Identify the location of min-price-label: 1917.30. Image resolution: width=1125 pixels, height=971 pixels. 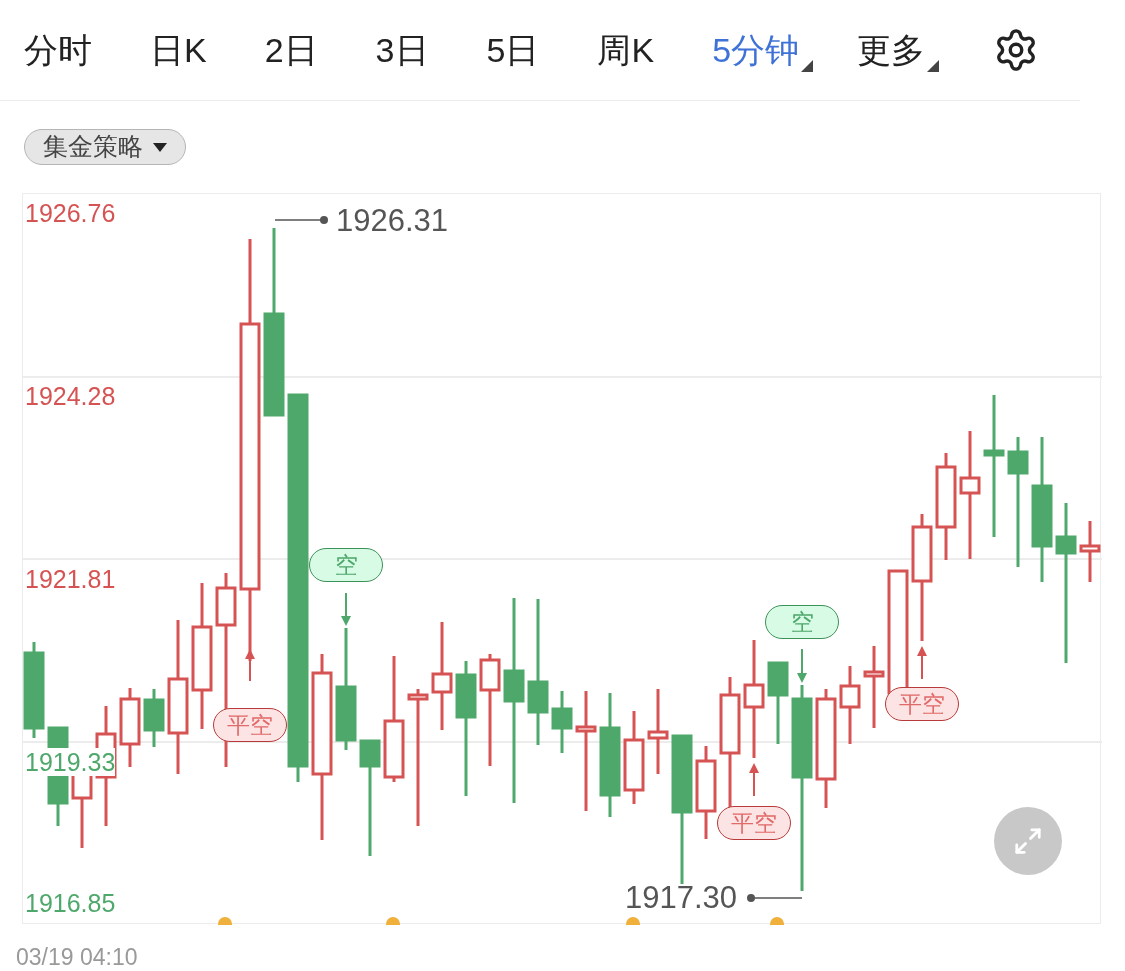
(681, 898).